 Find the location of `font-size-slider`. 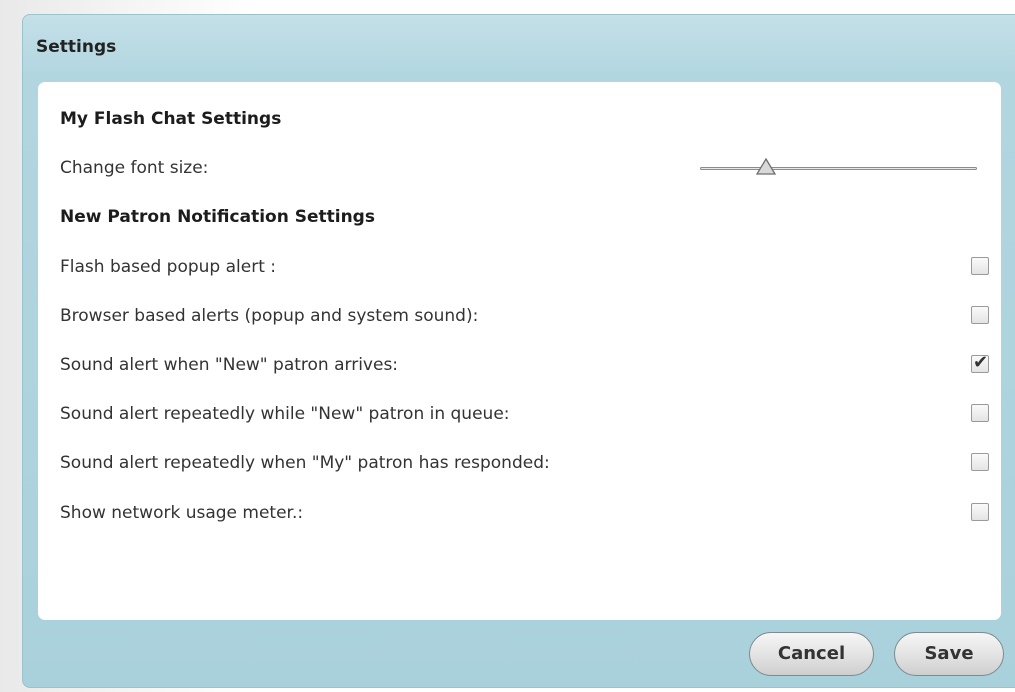

font-size-slider is located at coordinates (838, 168).